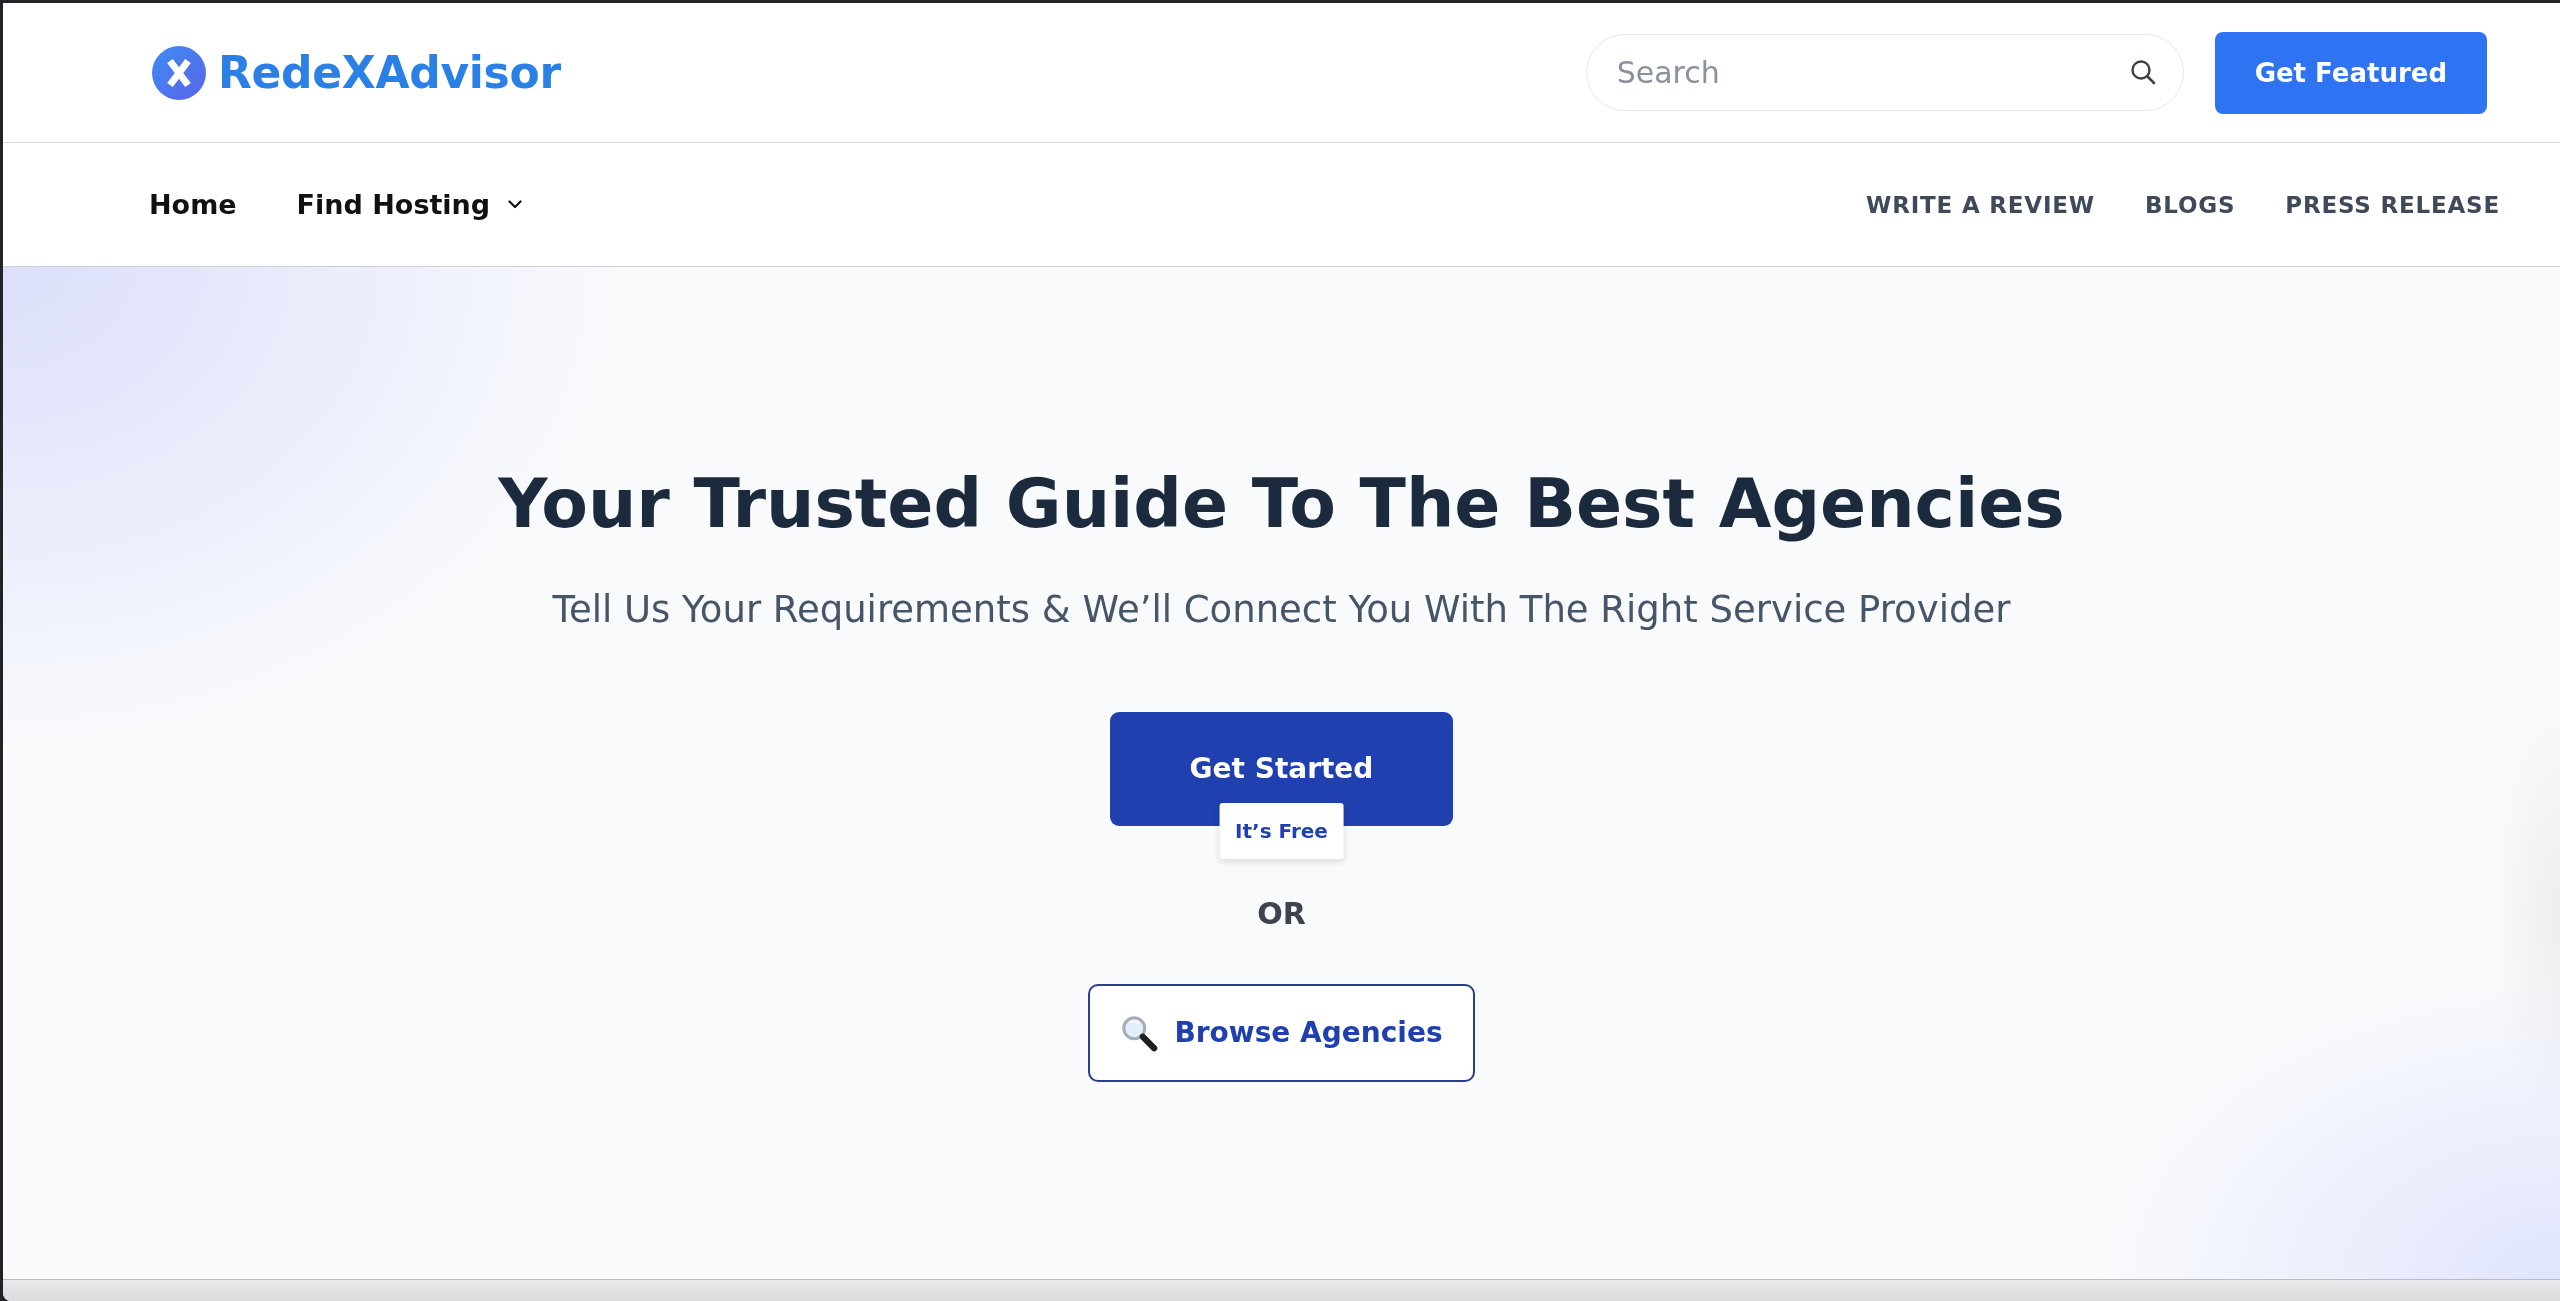 Image resolution: width=2560 pixels, height=1301 pixels. What do you see at coordinates (1281, 1032) in the screenshot?
I see `browse-agencies-button: Browse Agencies` at bounding box center [1281, 1032].